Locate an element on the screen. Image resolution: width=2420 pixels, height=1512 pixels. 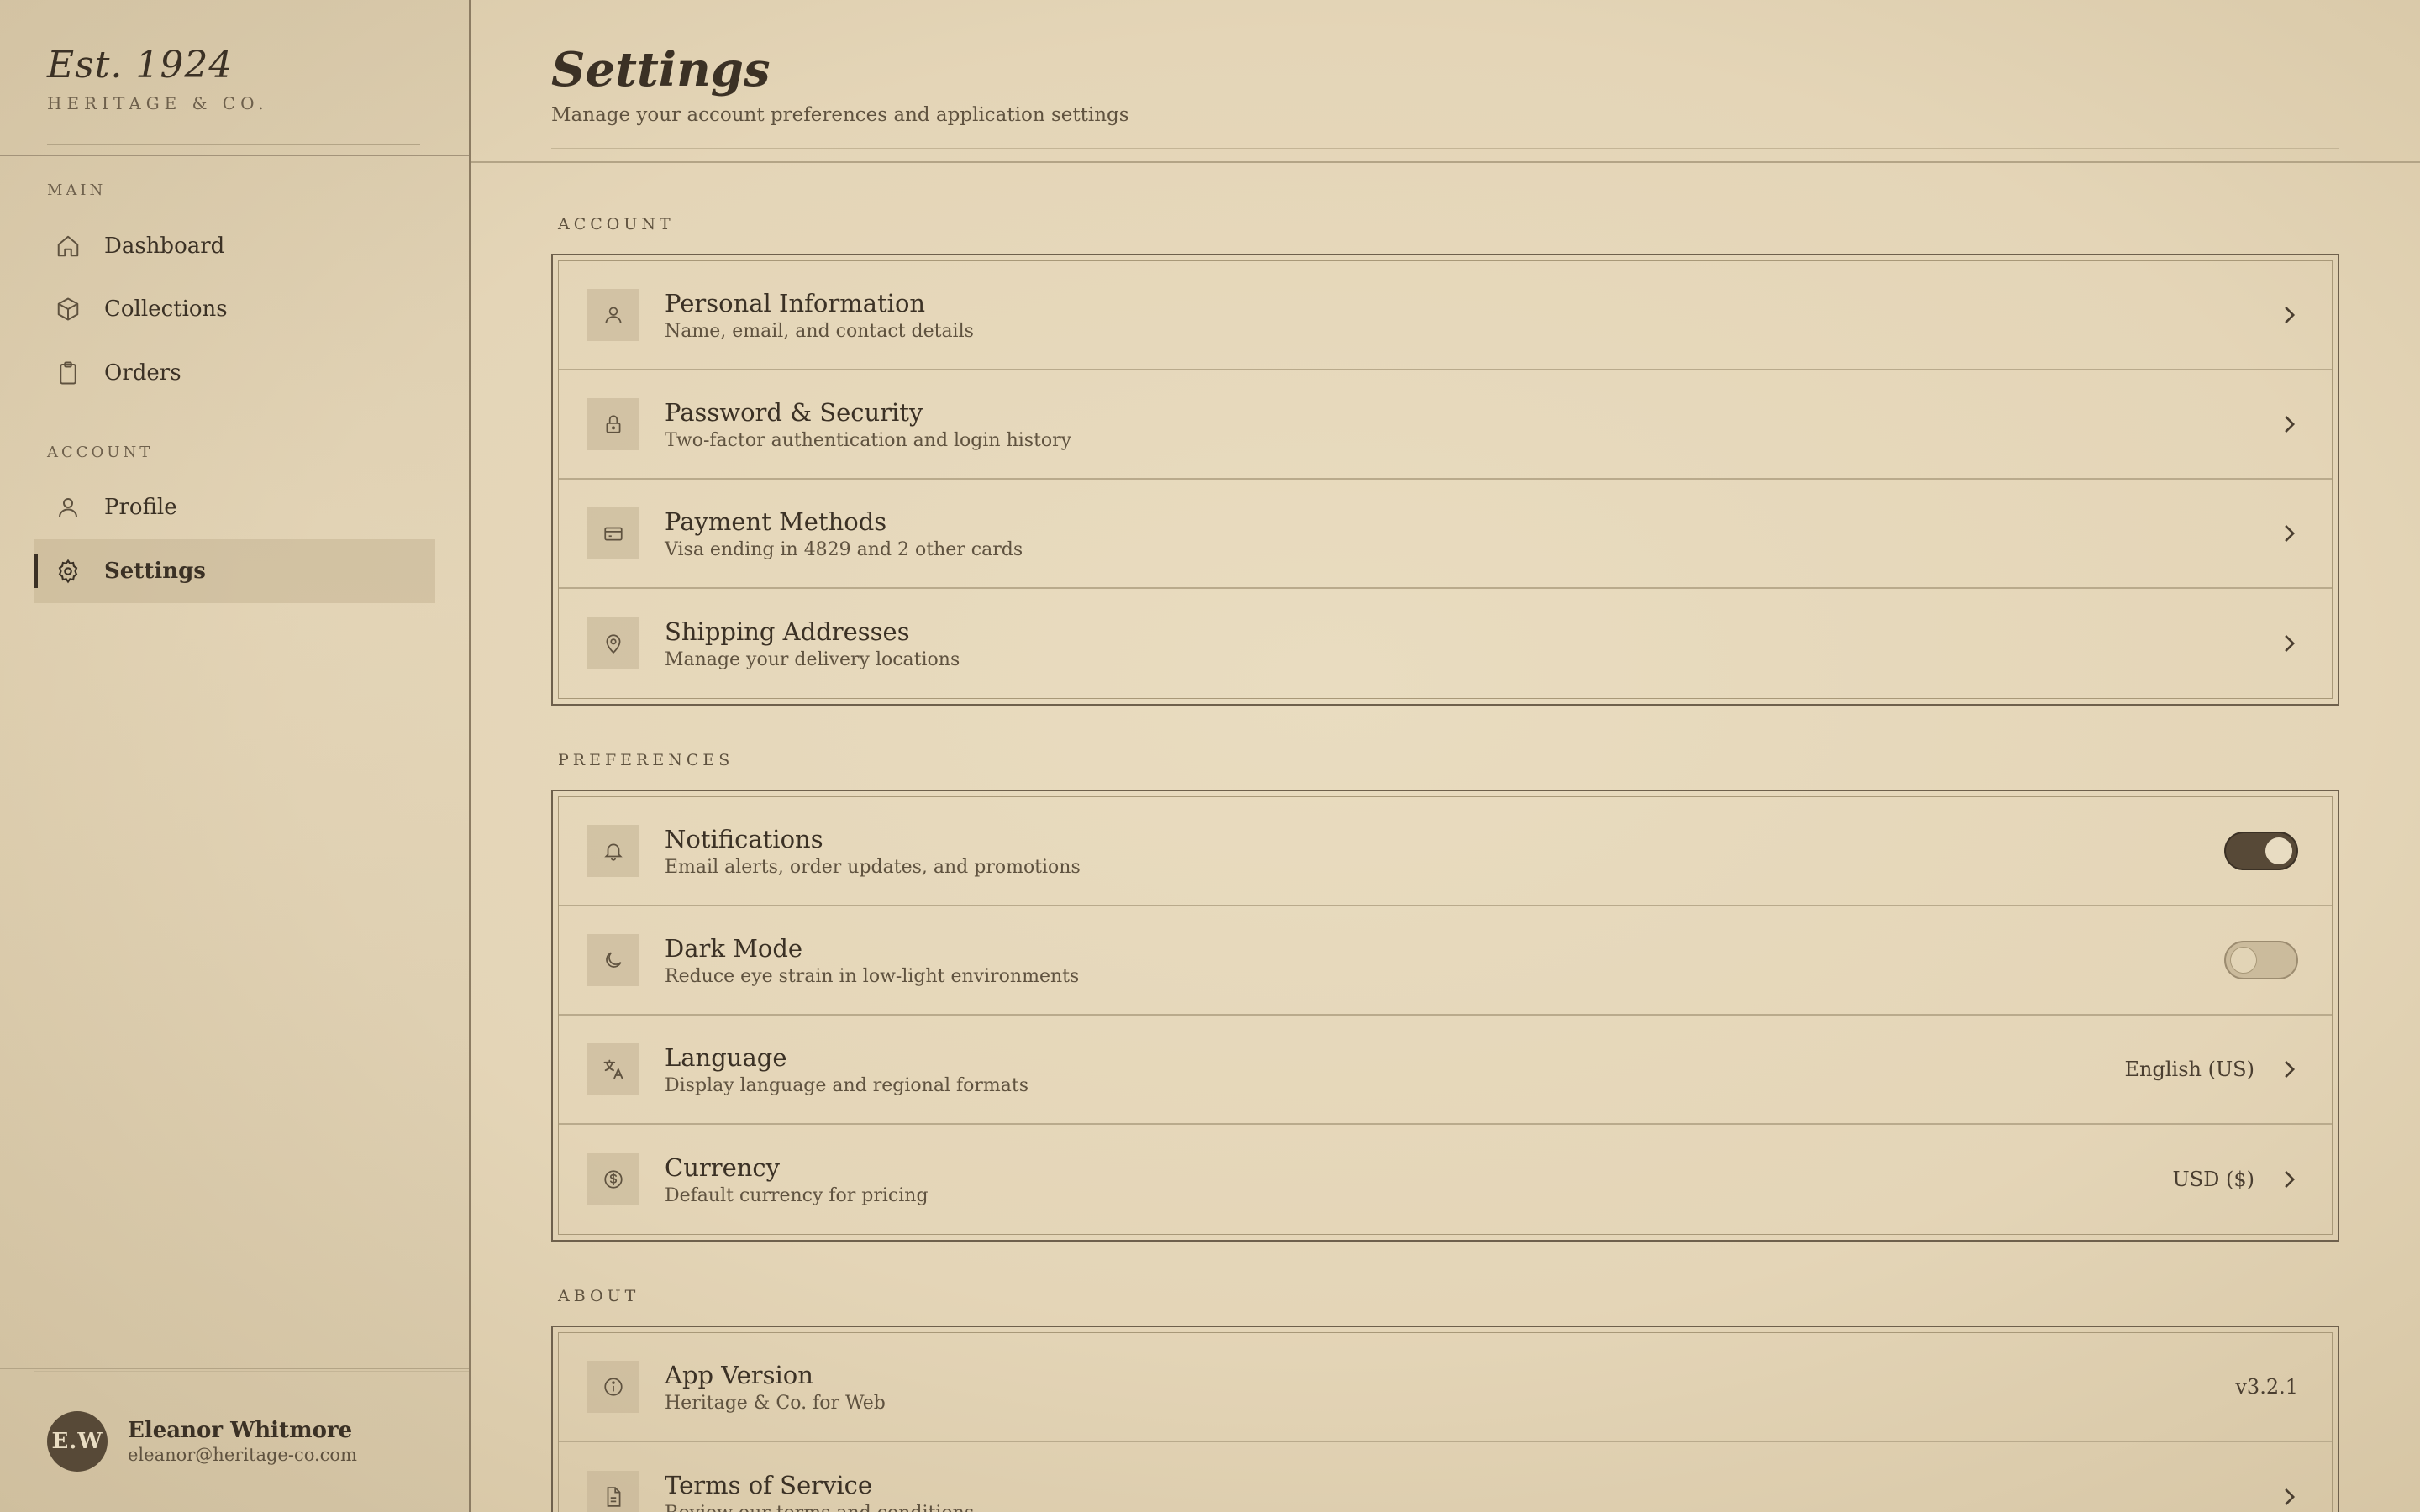
row-title: Currency is located at coordinates (723, 1167).